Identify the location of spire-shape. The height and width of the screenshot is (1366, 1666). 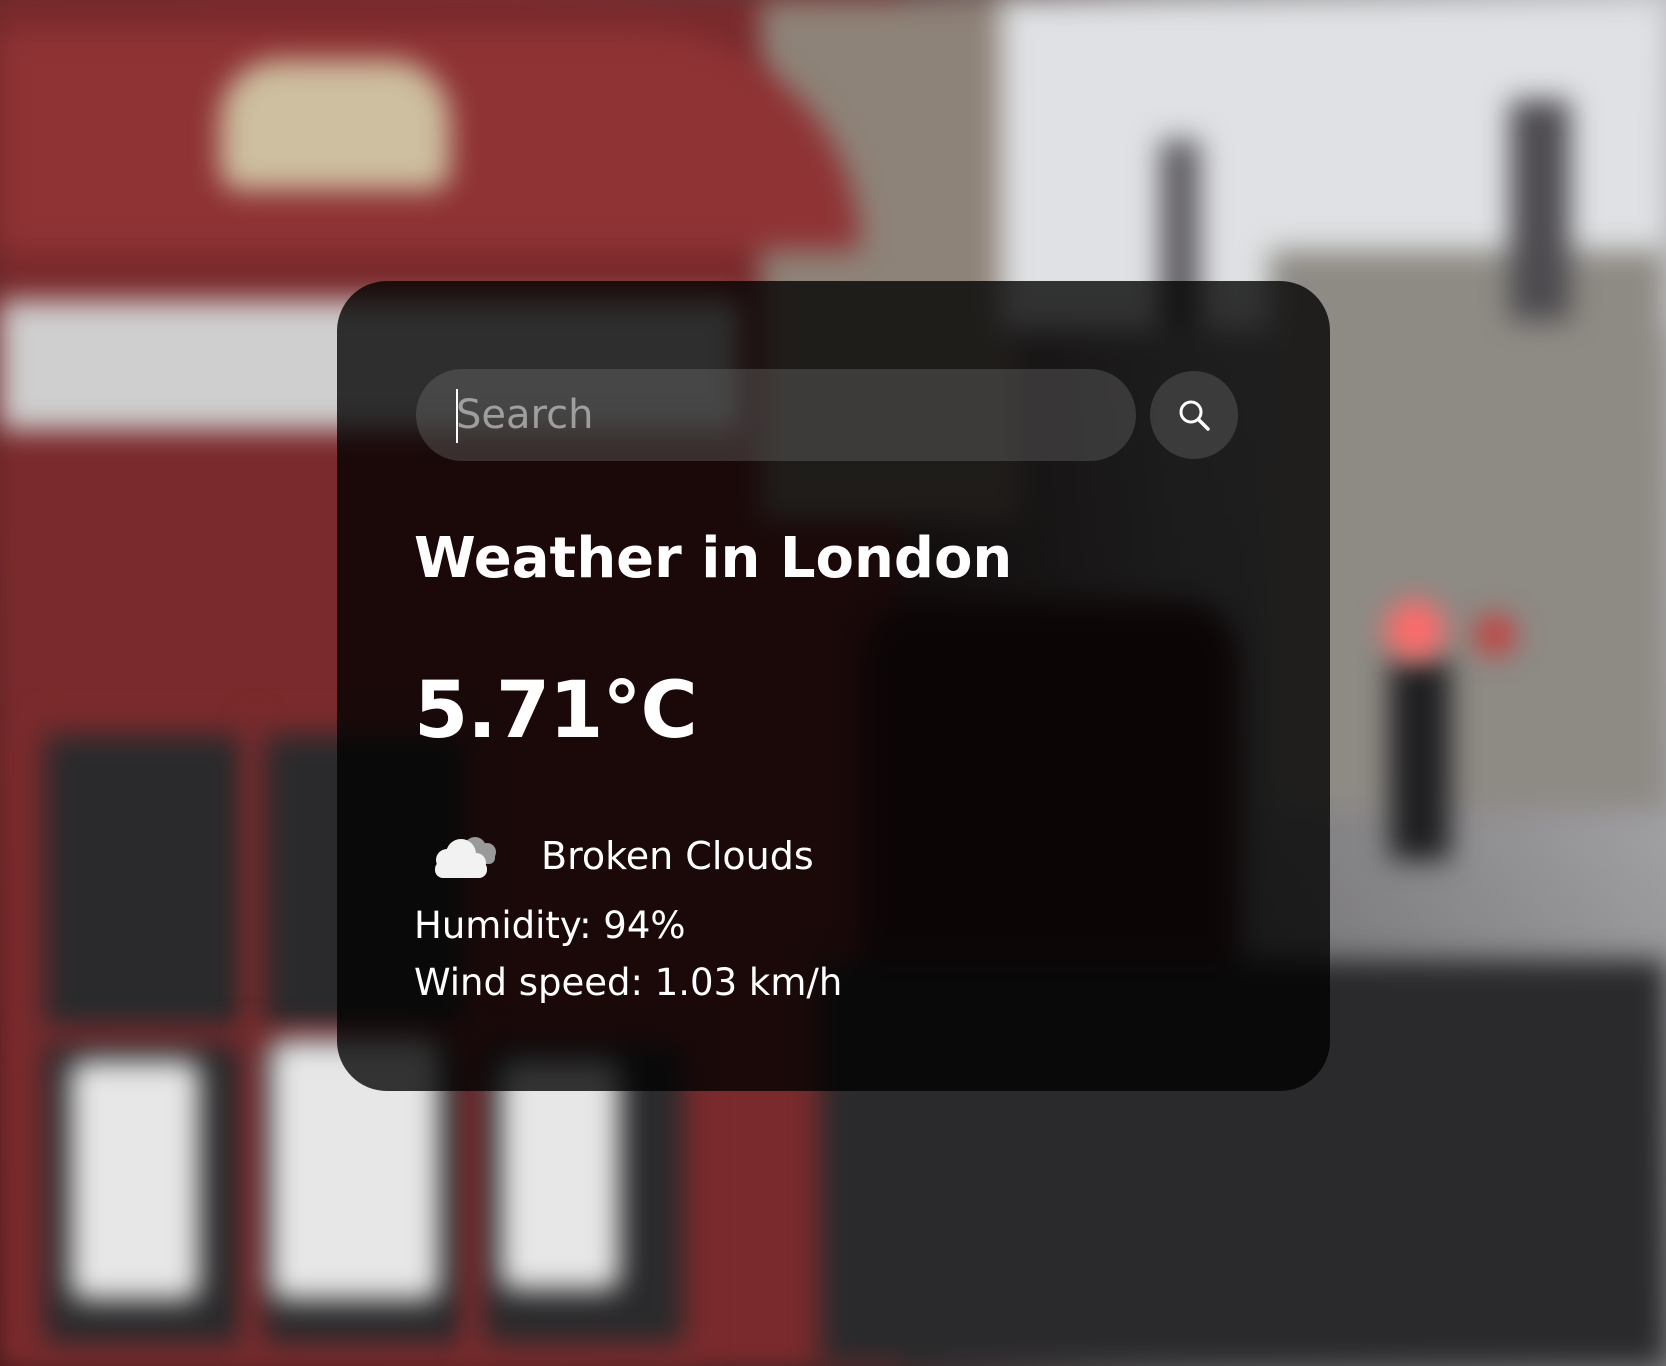
(1540, 210).